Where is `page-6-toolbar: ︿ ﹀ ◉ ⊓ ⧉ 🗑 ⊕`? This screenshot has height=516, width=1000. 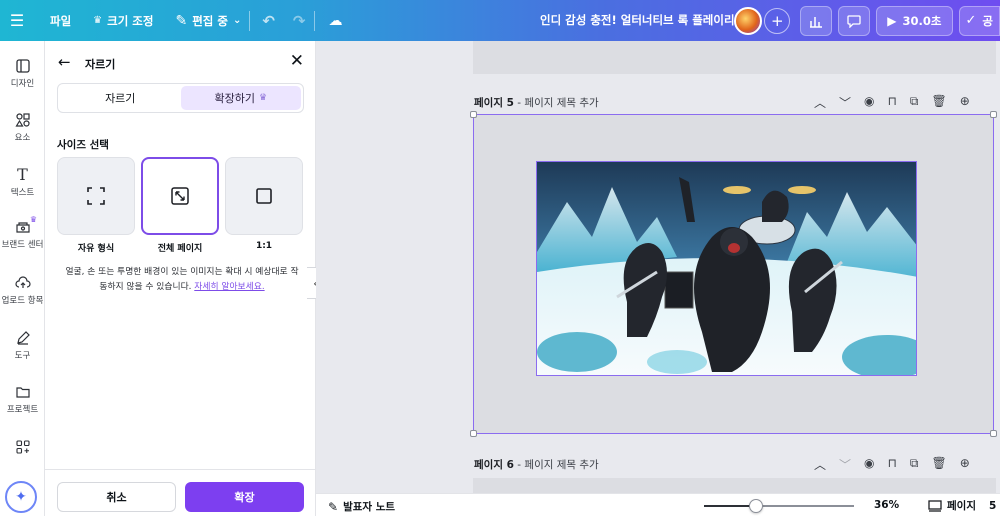 page-6-toolbar: ︿ ﹀ ◉ ⊓ ⧉ 🗑 ⊕ is located at coordinates (892, 464).